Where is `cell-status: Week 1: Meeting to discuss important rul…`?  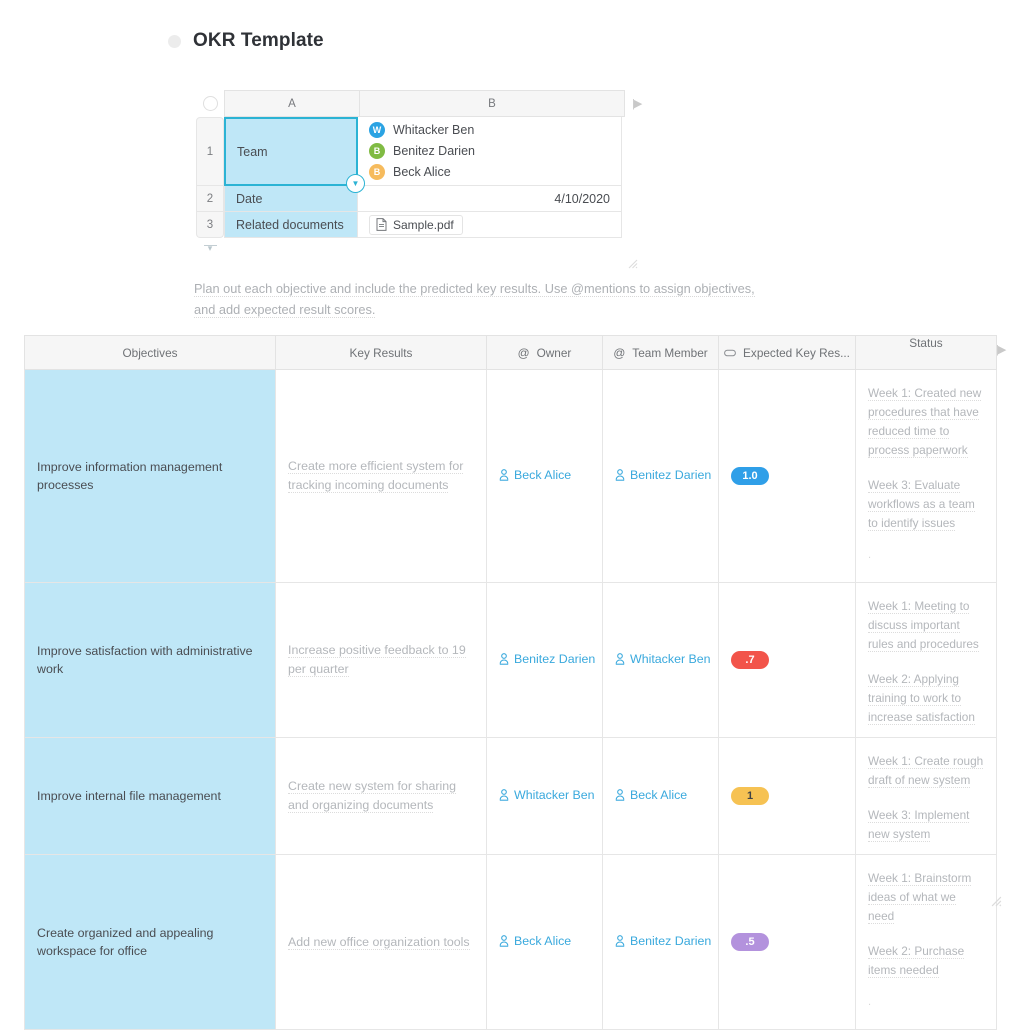 cell-status: Week 1: Meeting to discuss important rul… is located at coordinates (926, 660).